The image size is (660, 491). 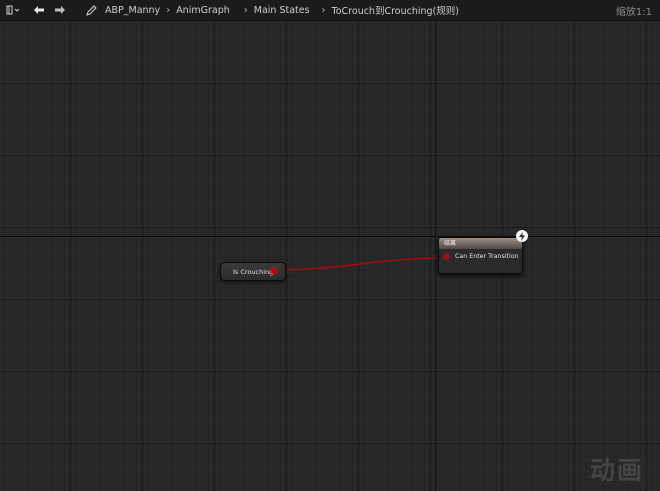 I want to click on graph-menu-icon, so click(x=13, y=10).